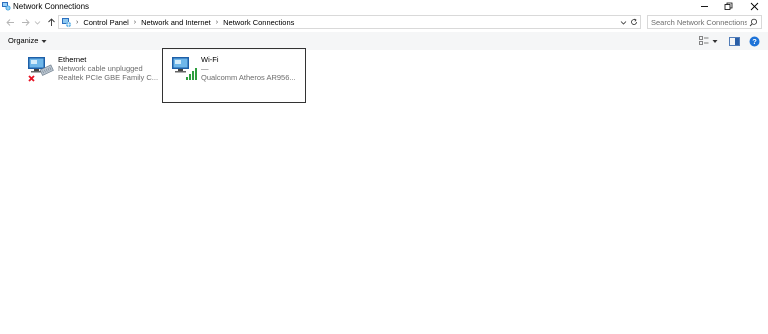  I want to click on connection-name: Ethernet, so click(72, 59).